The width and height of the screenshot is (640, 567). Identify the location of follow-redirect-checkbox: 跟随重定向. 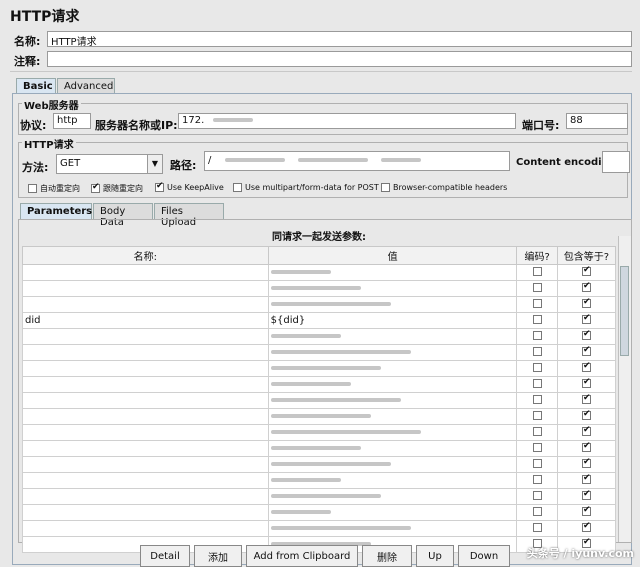
(117, 188).